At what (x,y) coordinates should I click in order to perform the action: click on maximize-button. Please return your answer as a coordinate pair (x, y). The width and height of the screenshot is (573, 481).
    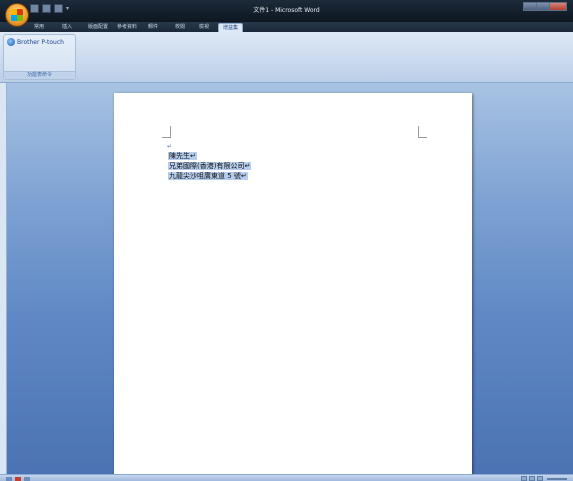
    Looking at the image, I should click on (543, 6).